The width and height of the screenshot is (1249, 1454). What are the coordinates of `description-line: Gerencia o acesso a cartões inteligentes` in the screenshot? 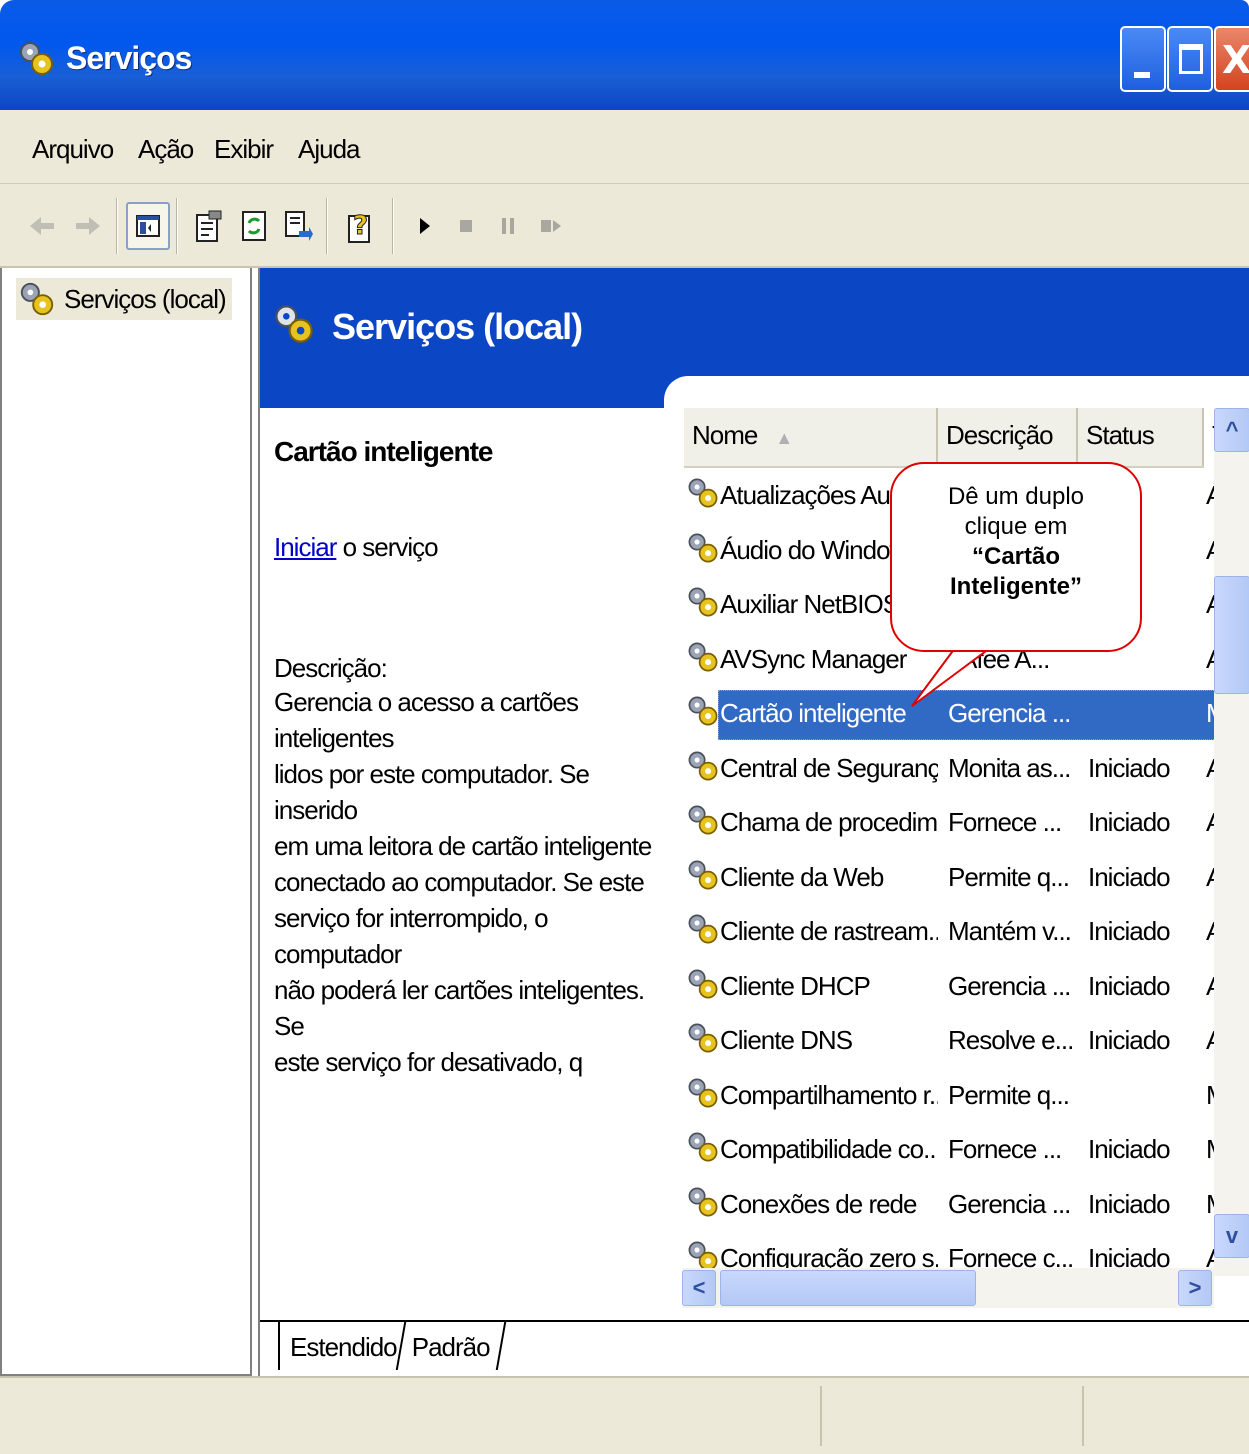 It's located at (426, 720).